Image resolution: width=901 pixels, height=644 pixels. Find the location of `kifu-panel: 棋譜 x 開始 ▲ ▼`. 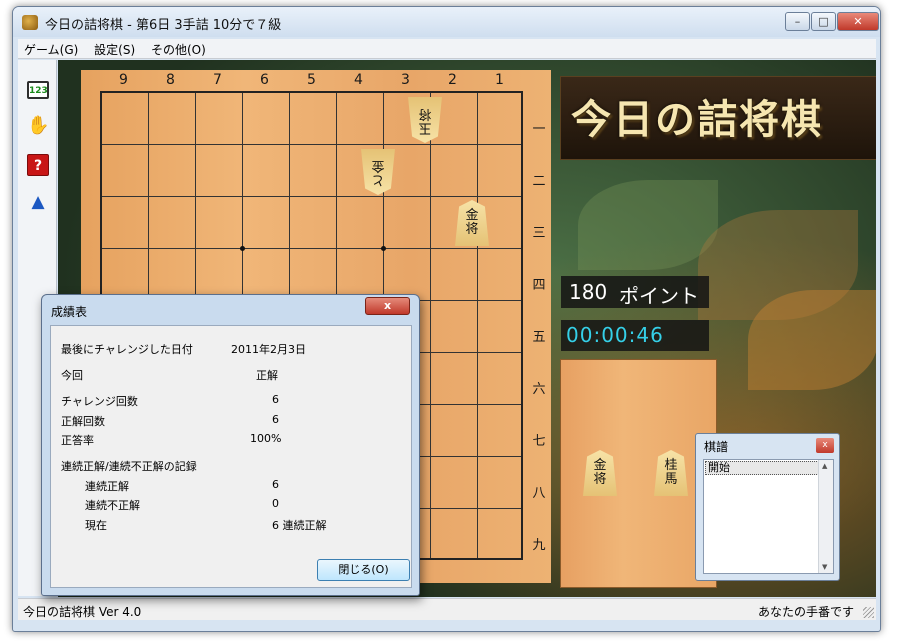

kifu-panel: 棋譜 x 開始 ▲ ▼ is located at coordinates (767, 507).